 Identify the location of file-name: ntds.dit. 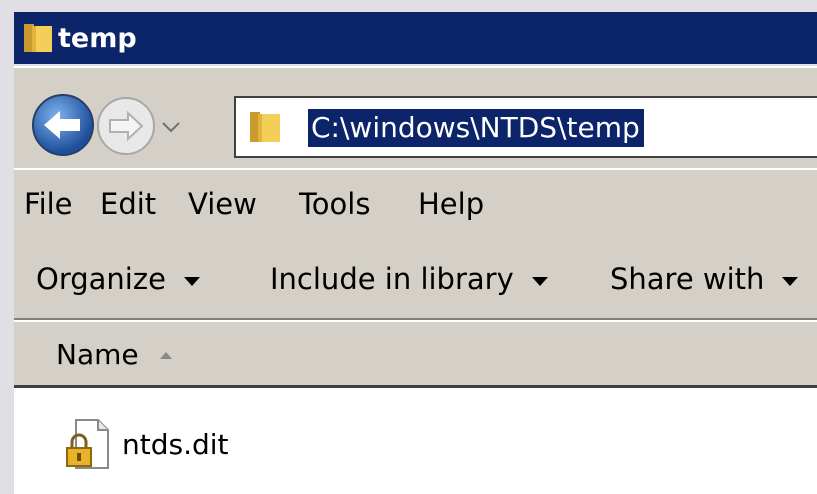
(175, 444).